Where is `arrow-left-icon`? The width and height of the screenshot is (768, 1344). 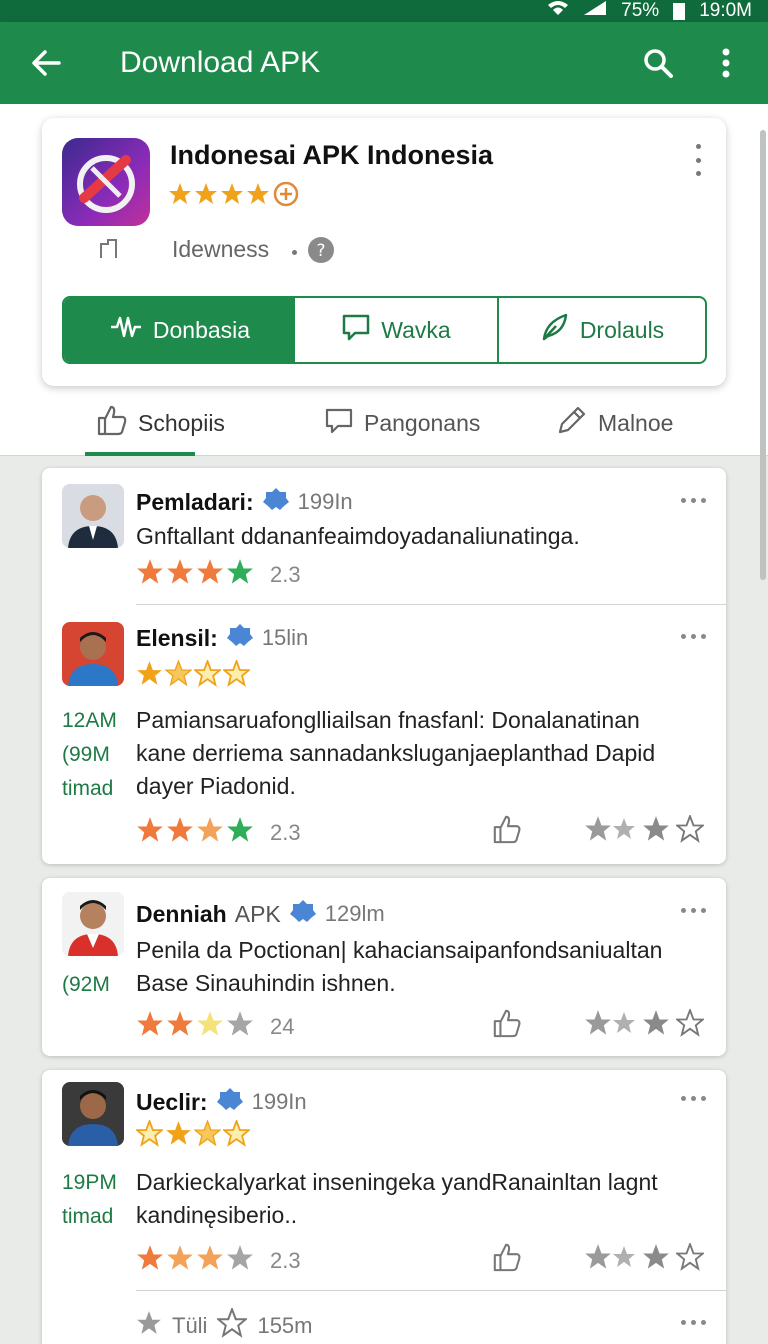
arrow-left-icon is located at coordinates (46, 63).